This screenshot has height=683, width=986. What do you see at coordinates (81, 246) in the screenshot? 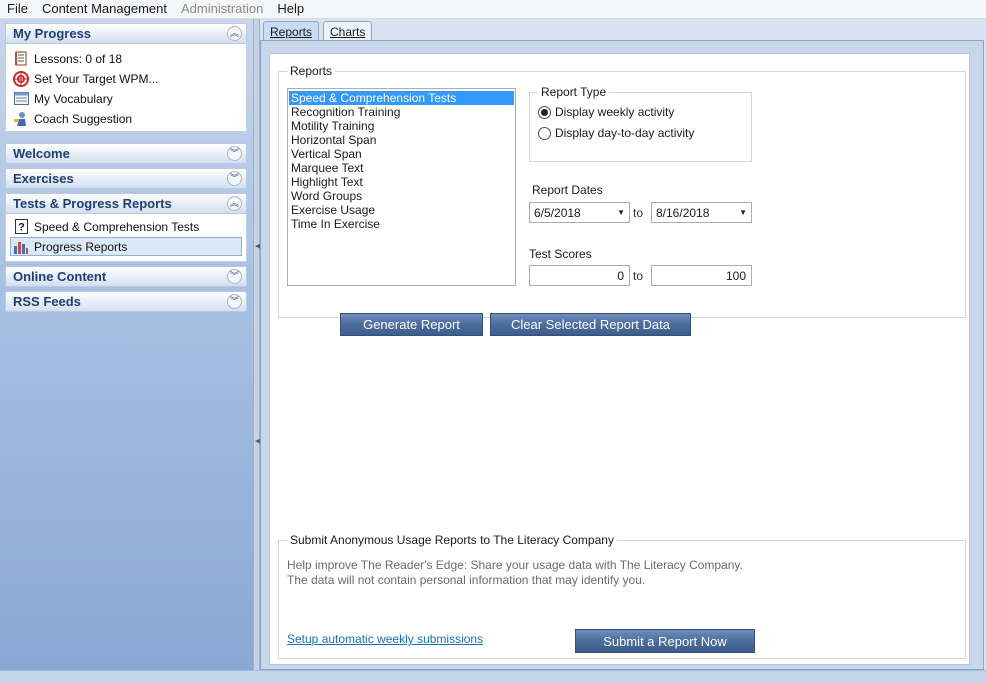
I see `sidebar-item-label: Progress Reports` at bounding box center [81, 246].